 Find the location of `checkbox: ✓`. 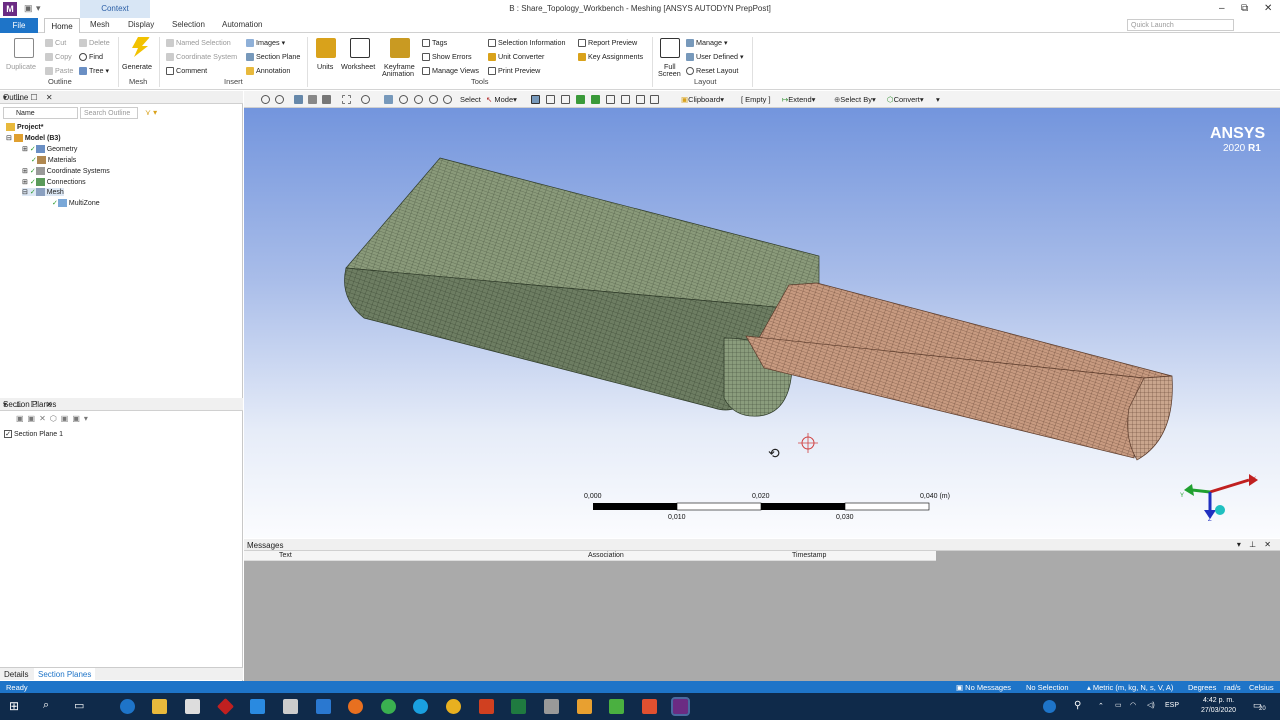

checkbox: ✓ is located at coordinates (8, 434).